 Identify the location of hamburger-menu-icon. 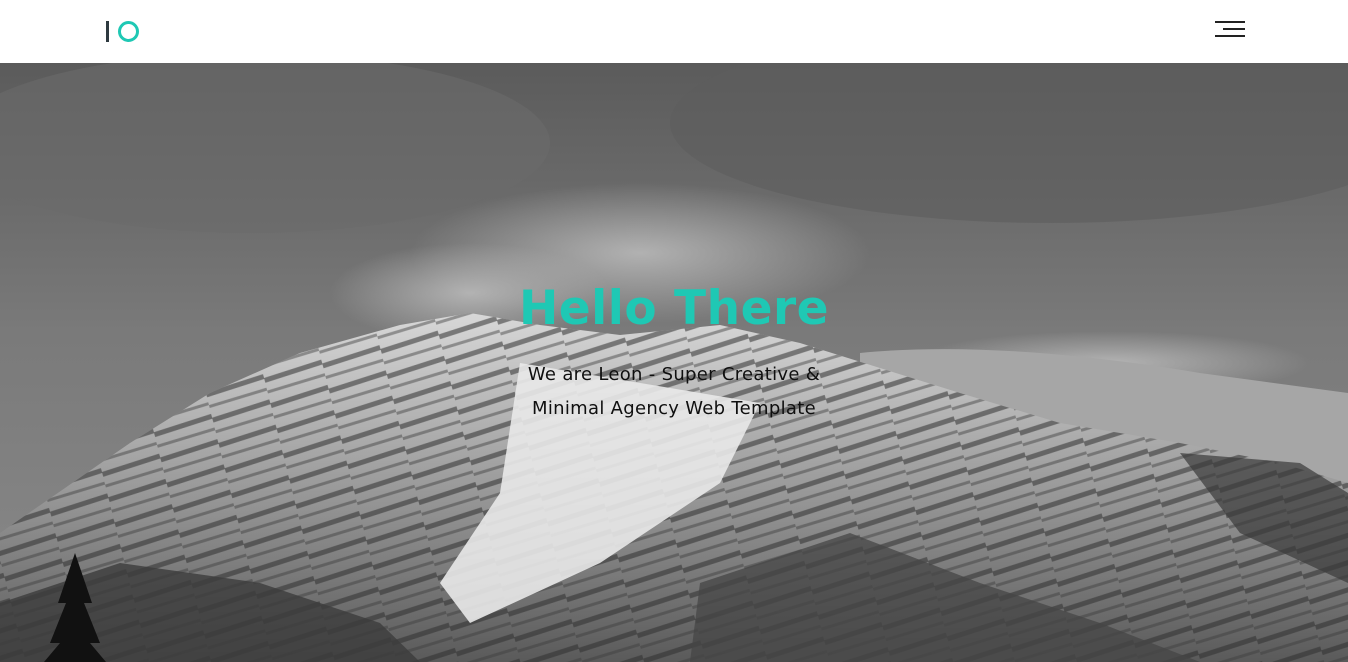
(1230, 30).